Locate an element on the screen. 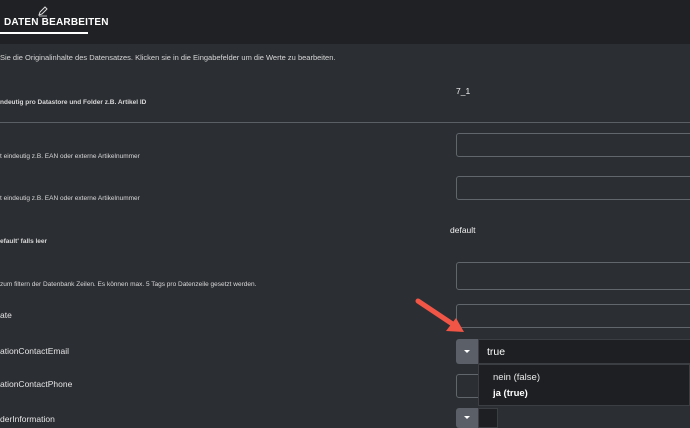  top-bar: DATEN BEARBEITEN is located at coordinates (345, 22).